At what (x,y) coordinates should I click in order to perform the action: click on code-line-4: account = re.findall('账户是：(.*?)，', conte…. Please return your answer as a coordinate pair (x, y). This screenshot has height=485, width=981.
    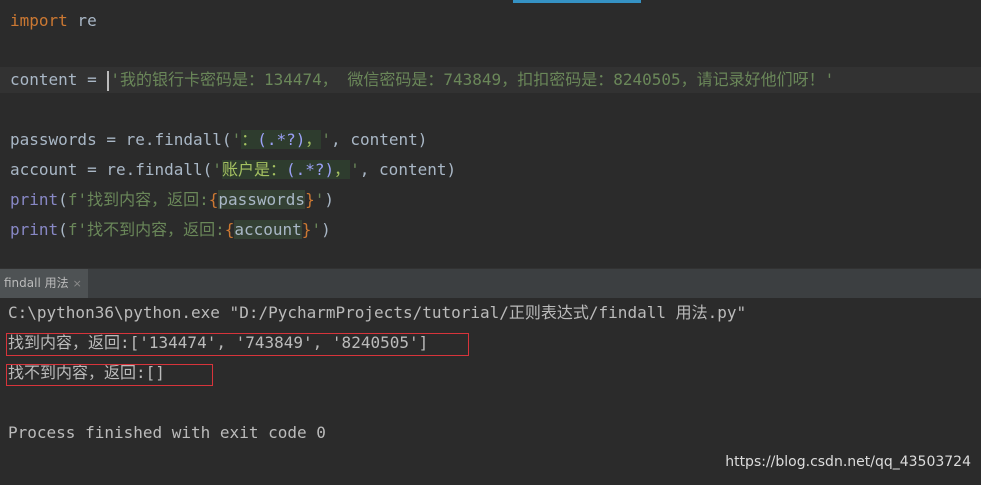
    Looking at the image, I should click on (233, 170).